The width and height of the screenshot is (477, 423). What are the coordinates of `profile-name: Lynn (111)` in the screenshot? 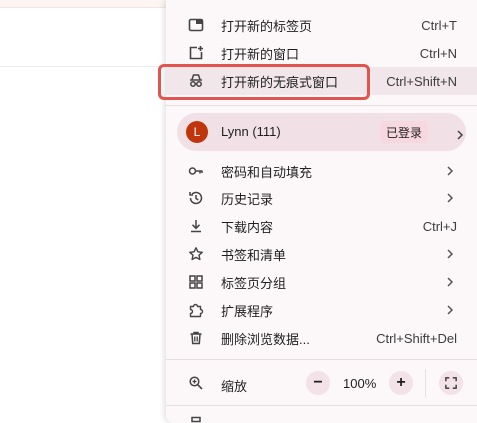 It's located at (251, 131).